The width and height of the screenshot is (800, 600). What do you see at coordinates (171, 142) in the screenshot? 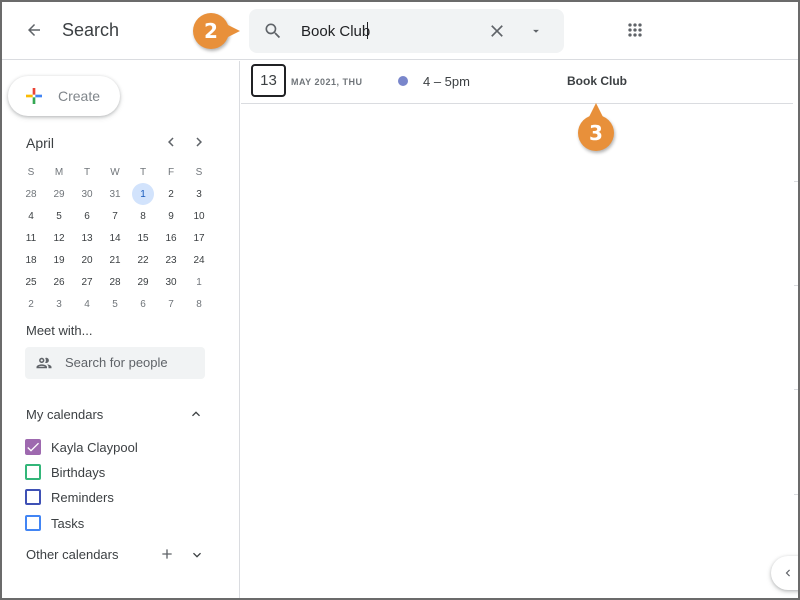
I see `chevron-left-icon` at bounding box center [171, 142].